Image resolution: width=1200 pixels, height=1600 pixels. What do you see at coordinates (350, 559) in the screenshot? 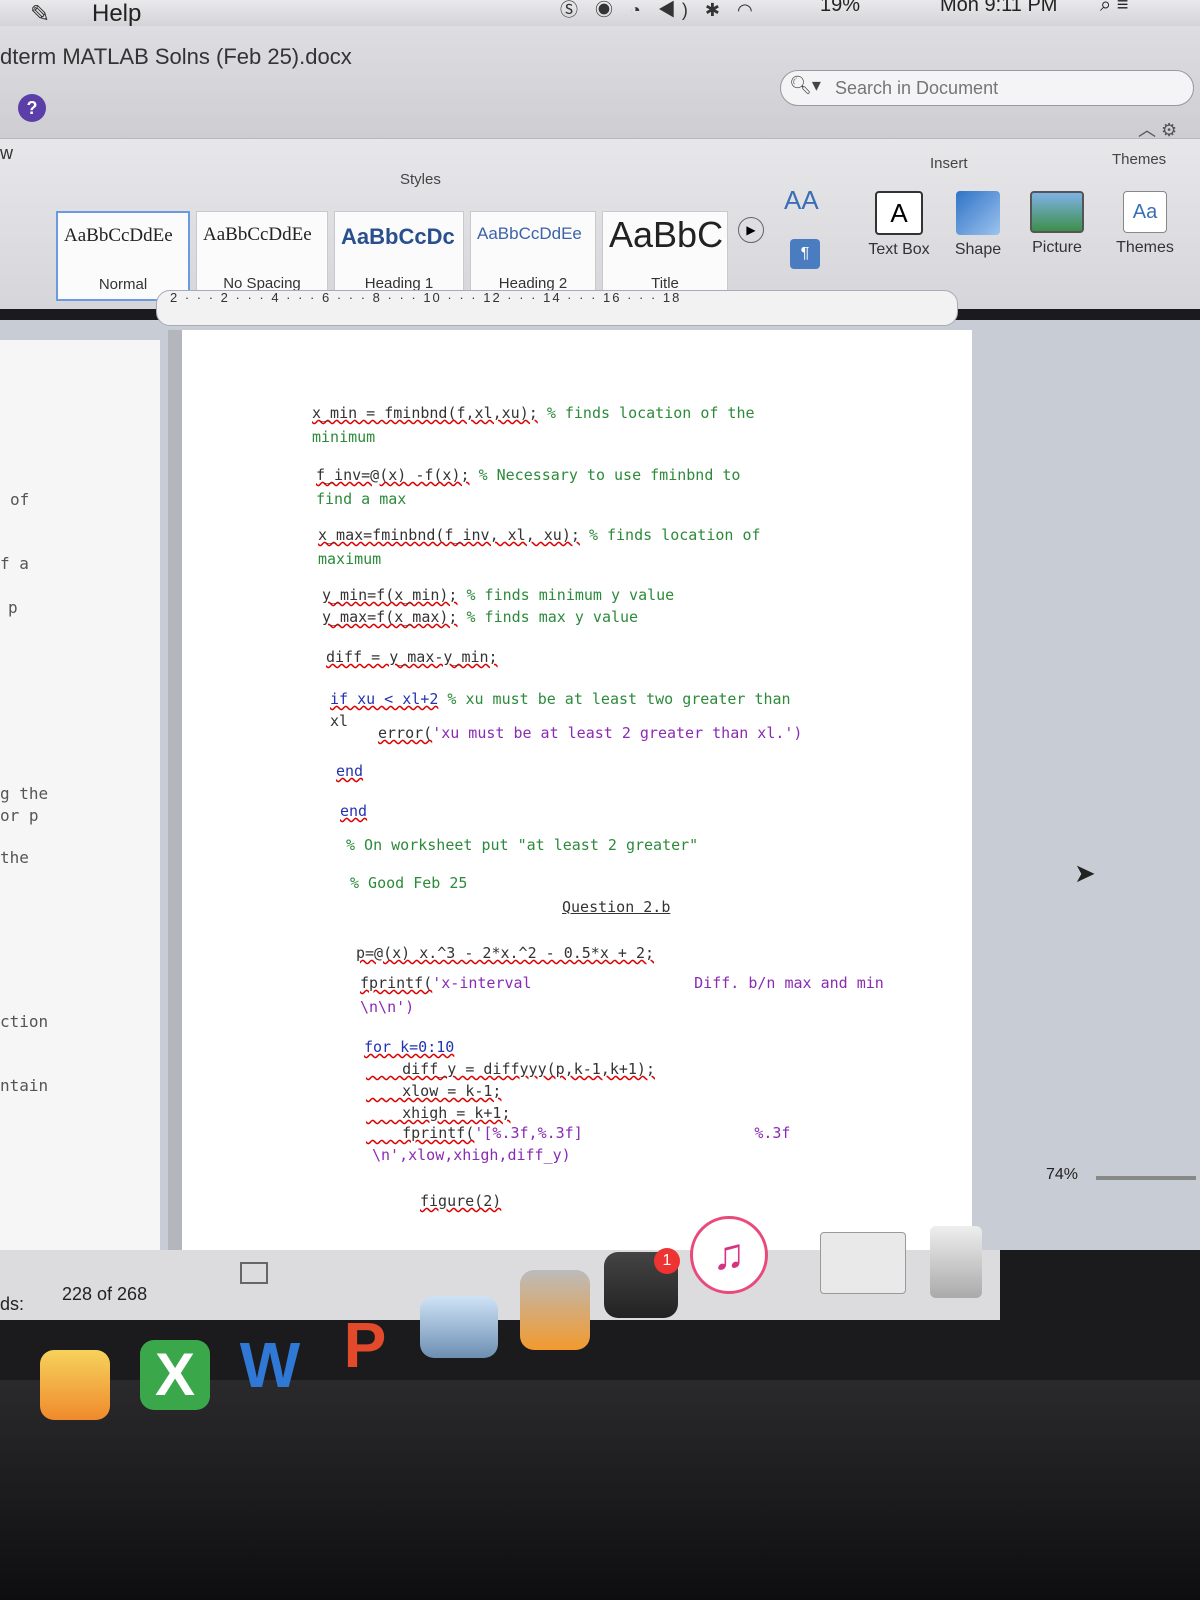
I see `code-line: maximum` at bounding box center [350, 559].